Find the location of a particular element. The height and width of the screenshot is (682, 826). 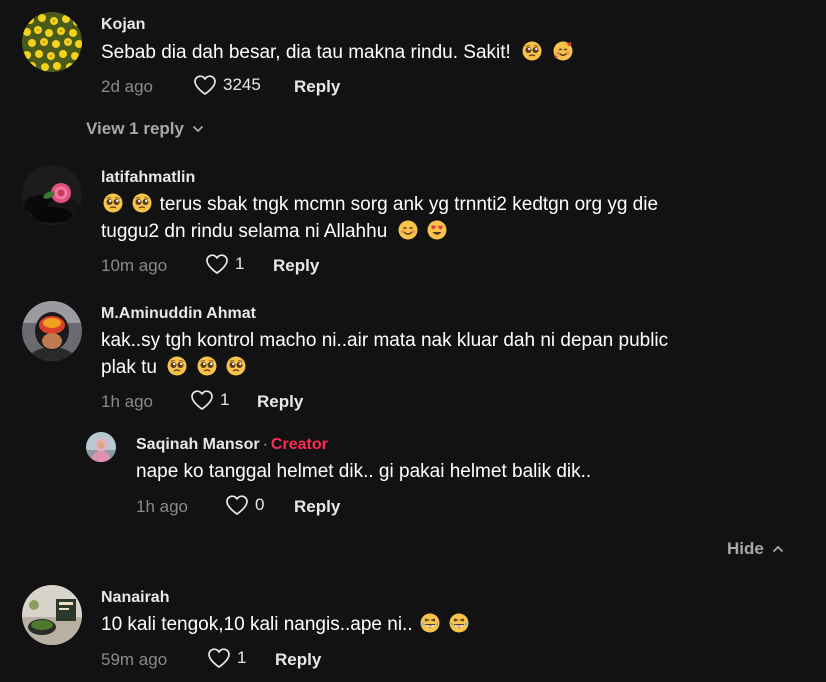

comment-text-content: plak tu is located at coordinates (129, 367).